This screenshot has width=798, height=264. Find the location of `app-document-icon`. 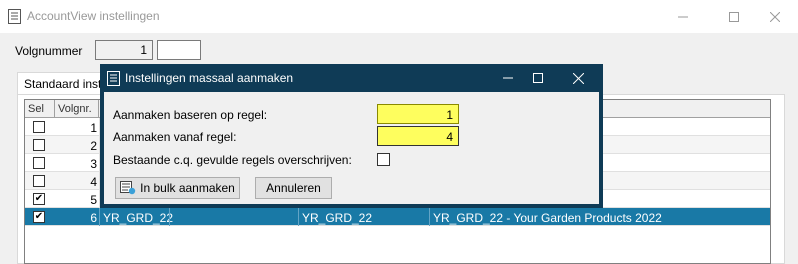

app-document-icon is located at coordinates (14, 18).